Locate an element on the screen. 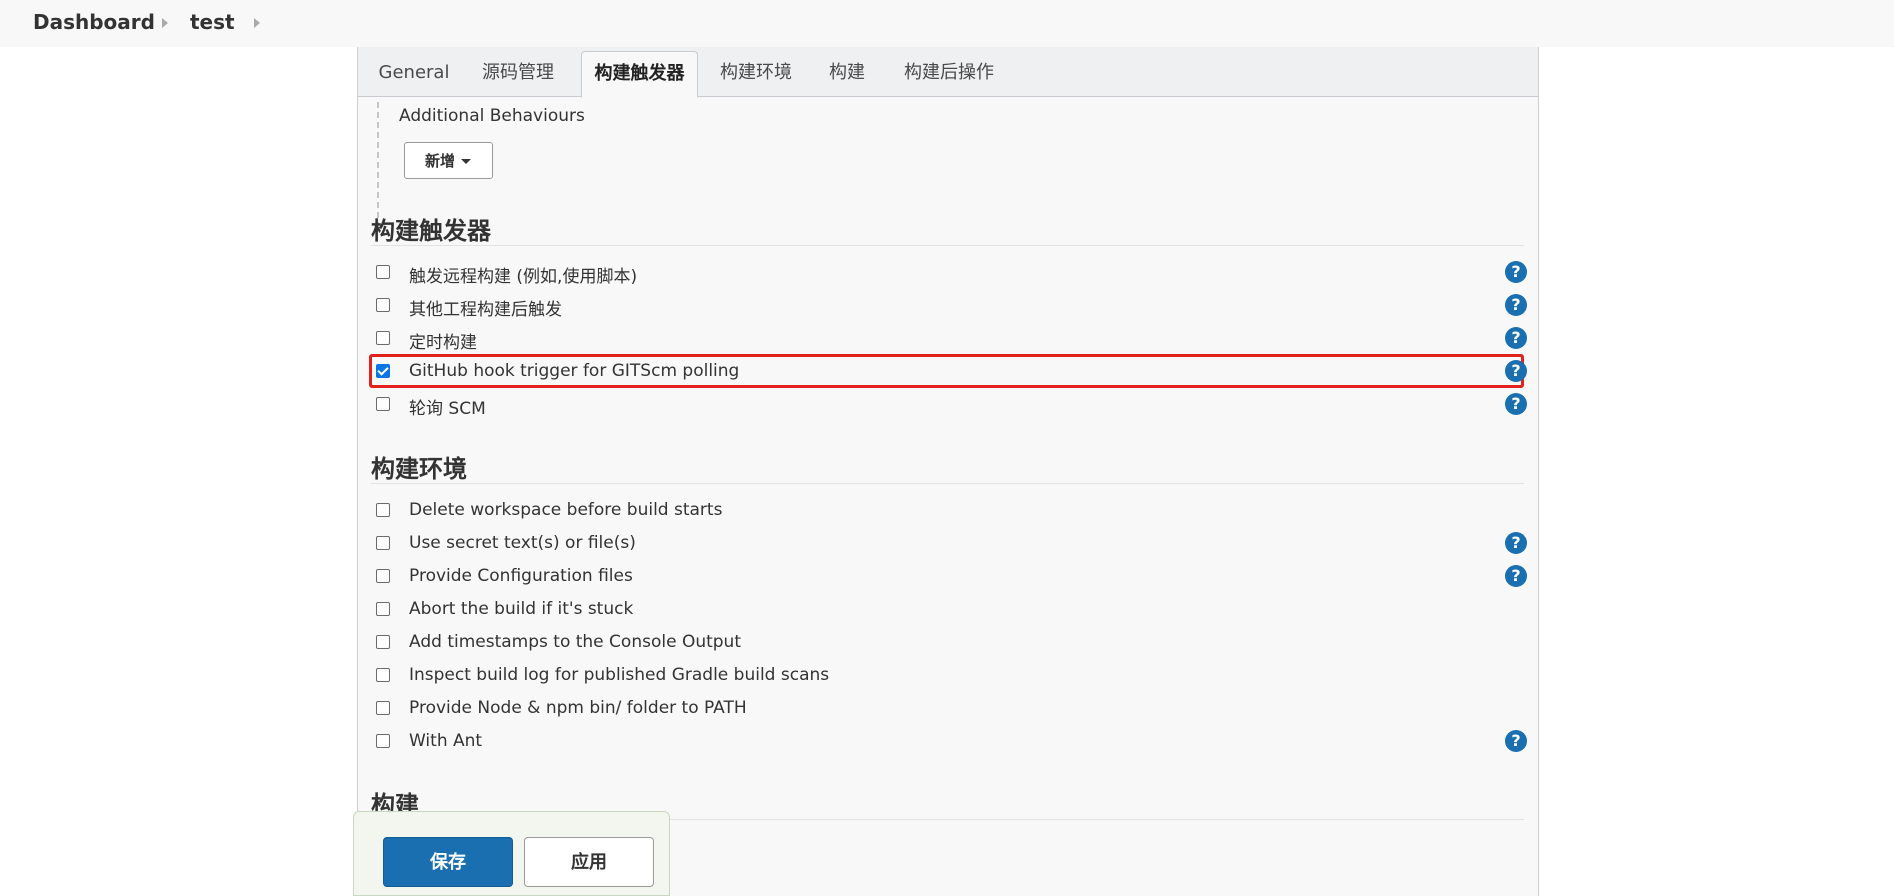 Image resolution: width=1894 pixels, height=896 pixels. env-option-node-npm: Provide Node & npm bin/ folder to PATH is located at coordinates (946, 709).